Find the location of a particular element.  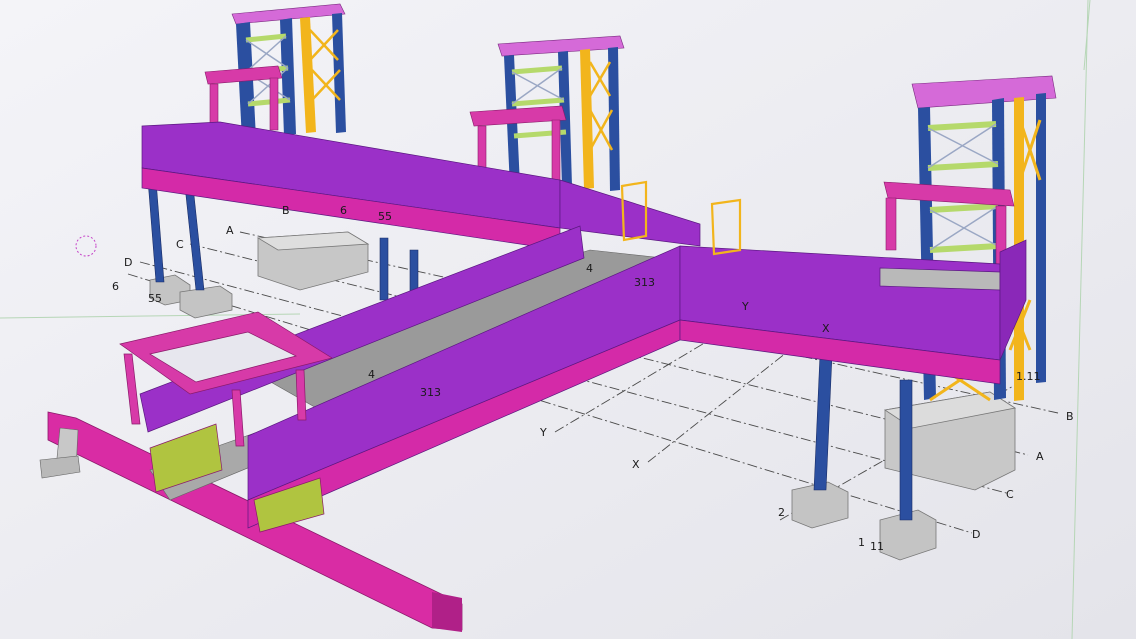

label-six-mid: 6 is located at coordinates (343, 210).